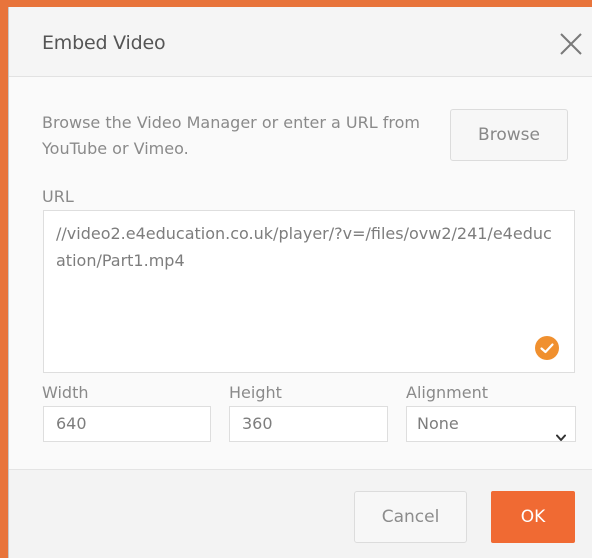 The image size is (592, 558). I want to click on cancel-button: Cancel, so click(410, 517).